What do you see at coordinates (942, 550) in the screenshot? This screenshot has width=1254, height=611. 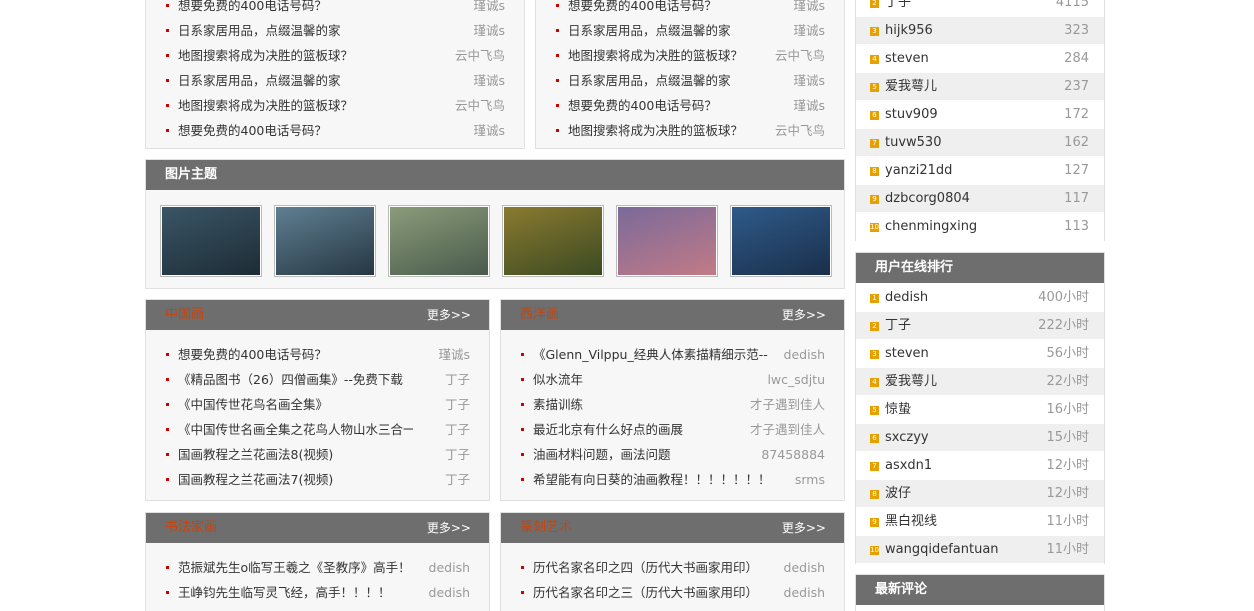 I see `rank-username: wangqidefantuan` at bounding box center [942, 550].